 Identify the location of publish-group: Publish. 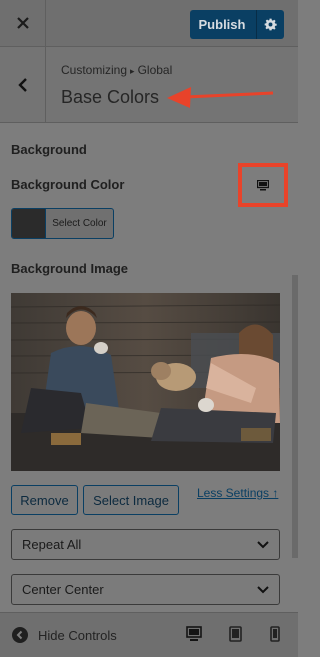
(237, 24).